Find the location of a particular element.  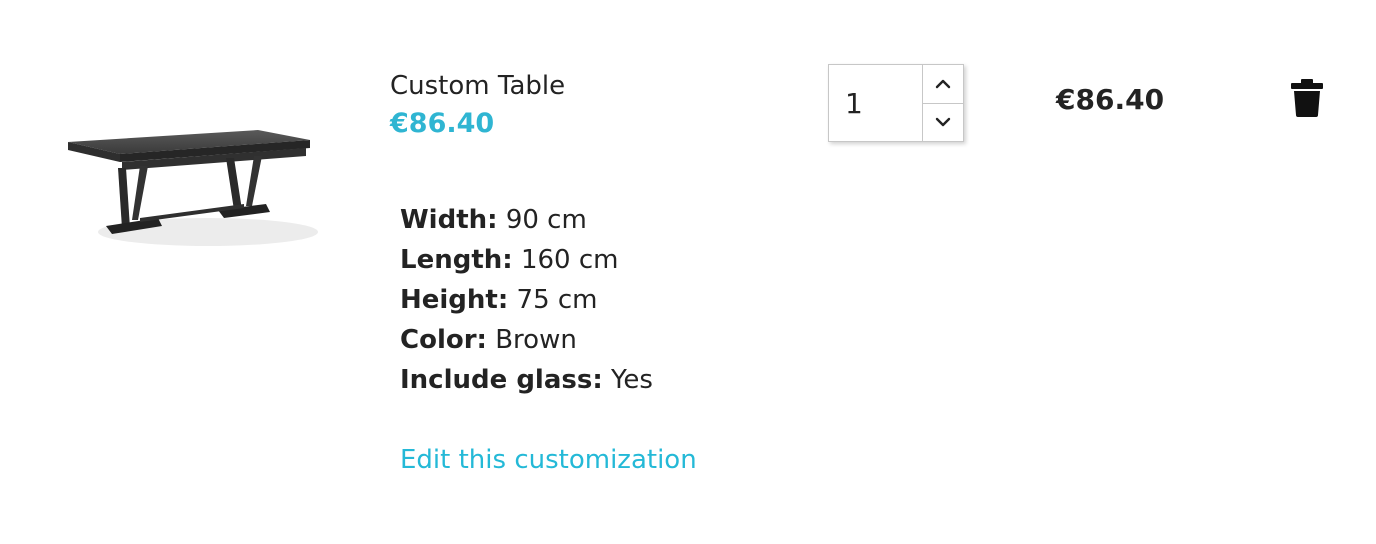

edit-customization-link: Edit this customization is located at coordinates (548, 460).